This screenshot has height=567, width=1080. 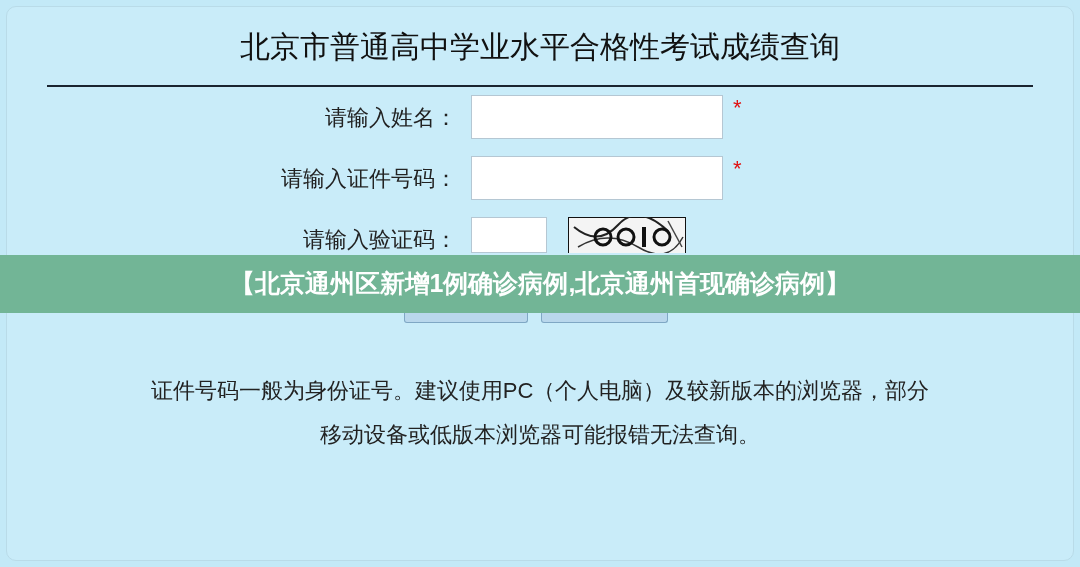 What do you see at coordinates (540, 435) in the screenshot?
I see `note-text: 移动设备或低版本浏览器可能报错无法查询。` at bounding box center [540, 435].